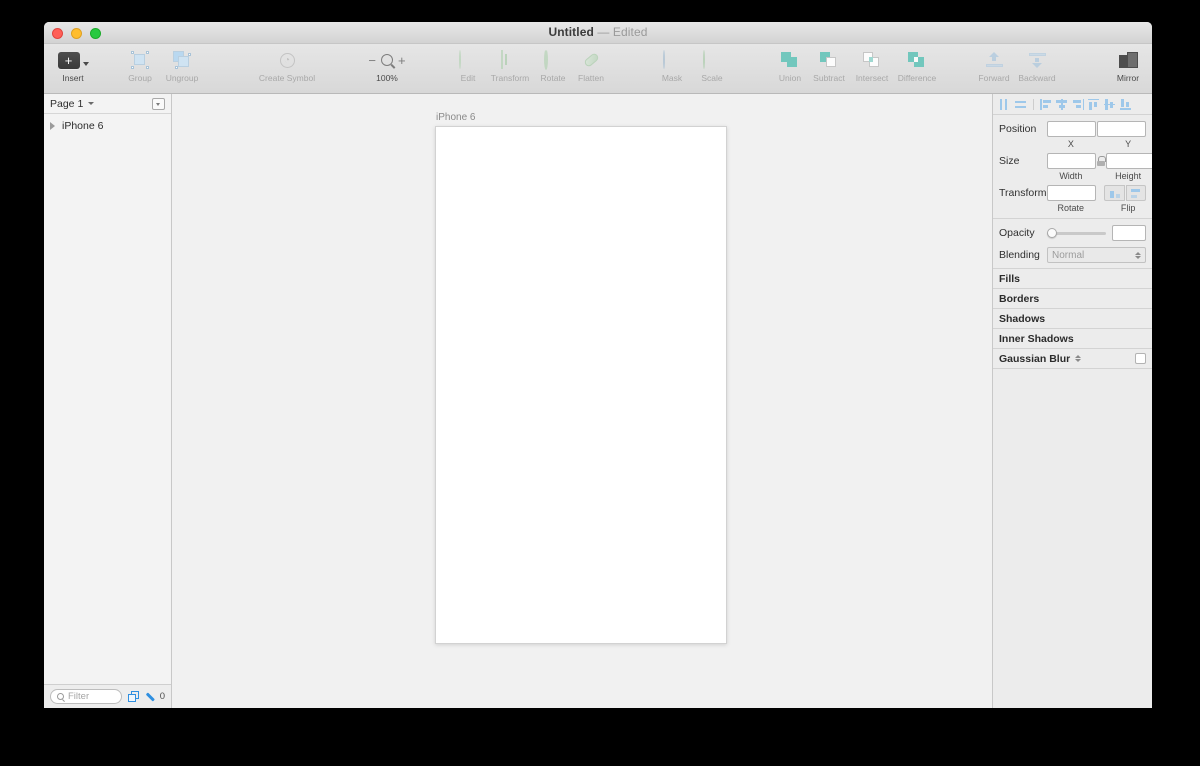  Describe the element at coordinates (387, 60) in the screenshot. I see `magnifier-icon` at that location.